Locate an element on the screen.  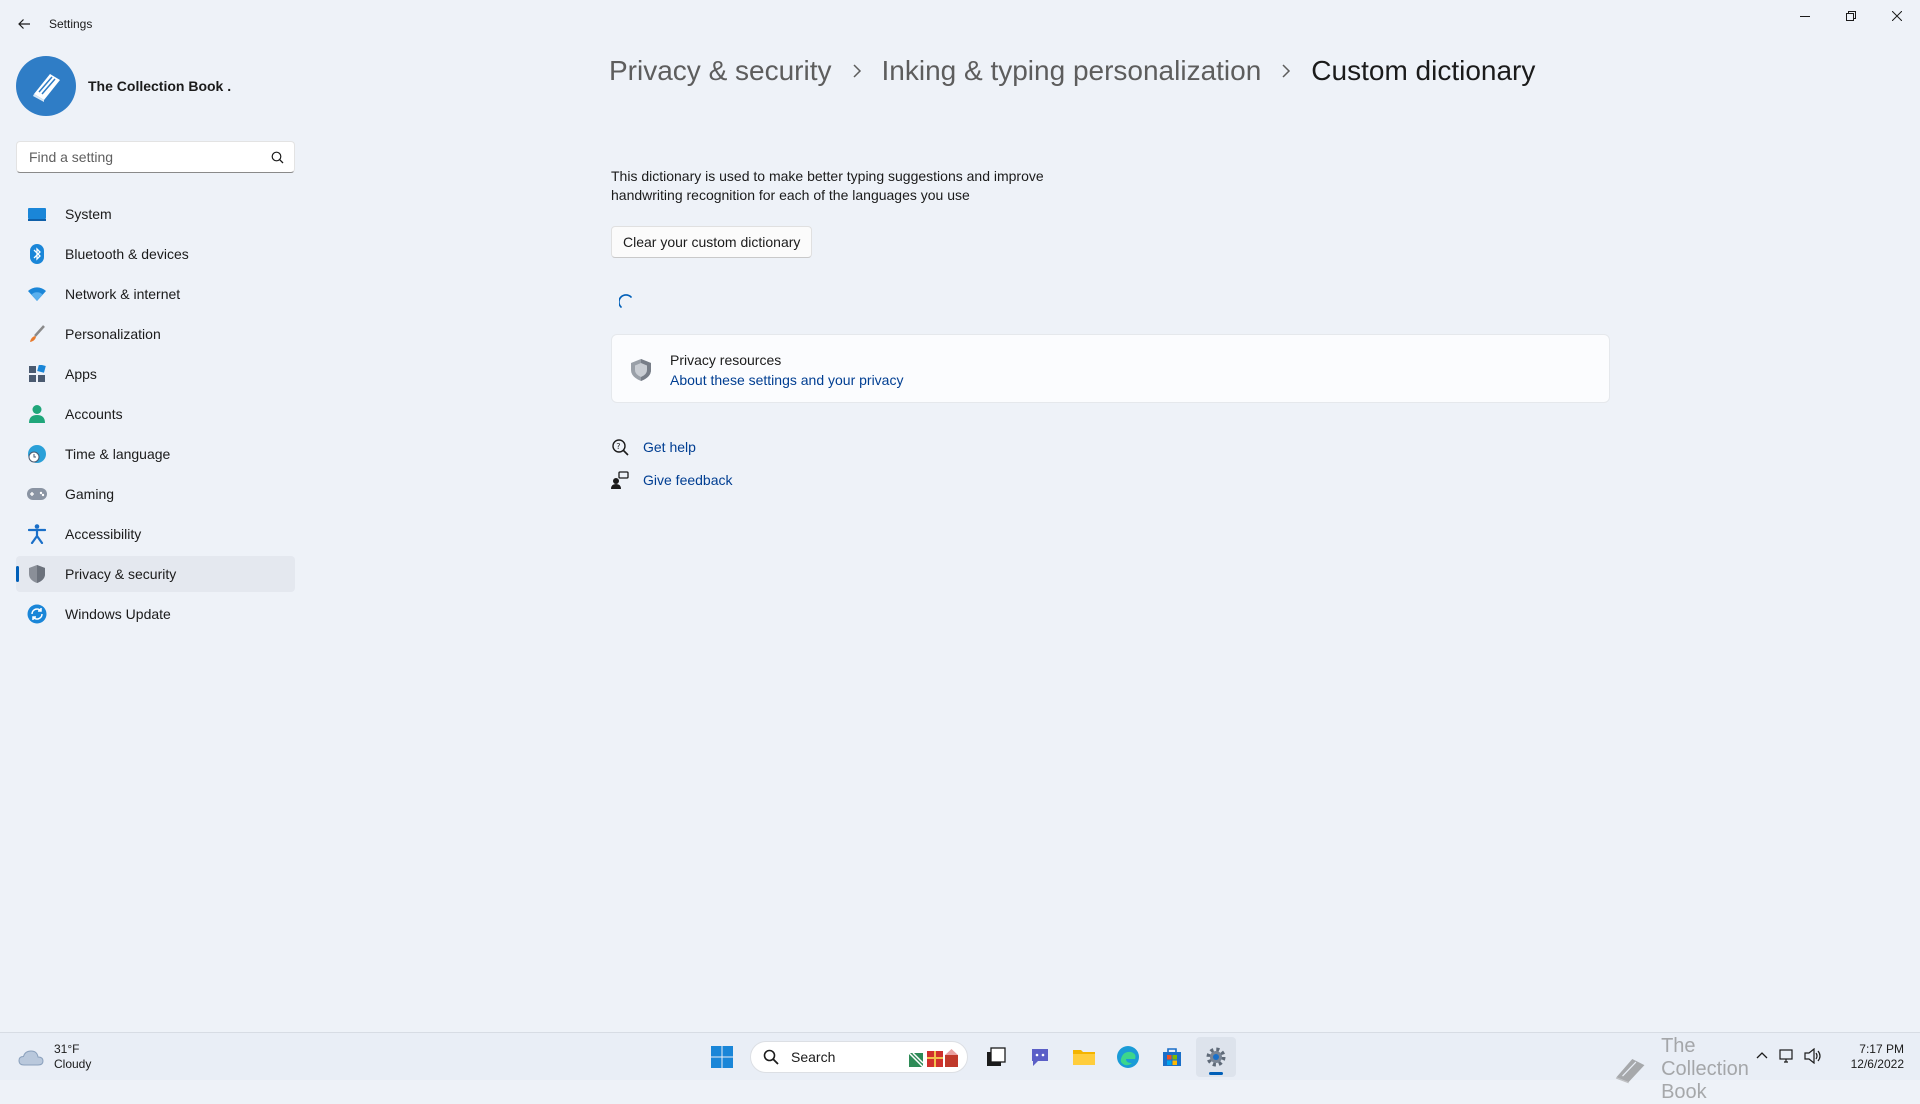
gamepad-icon is located at coordinates (37, 494).